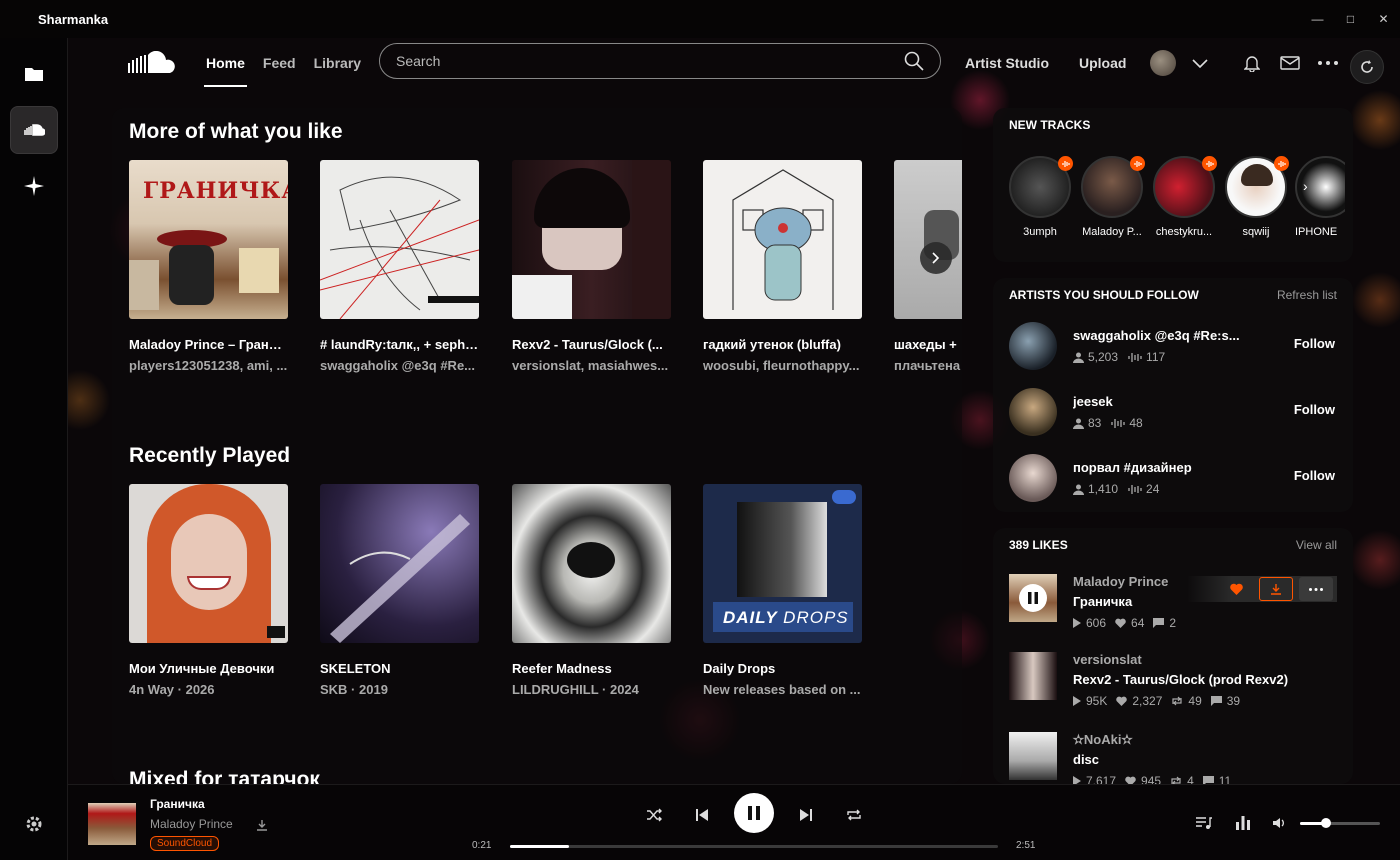  I want to click on card-title: шахеды +, so click(928, 344).